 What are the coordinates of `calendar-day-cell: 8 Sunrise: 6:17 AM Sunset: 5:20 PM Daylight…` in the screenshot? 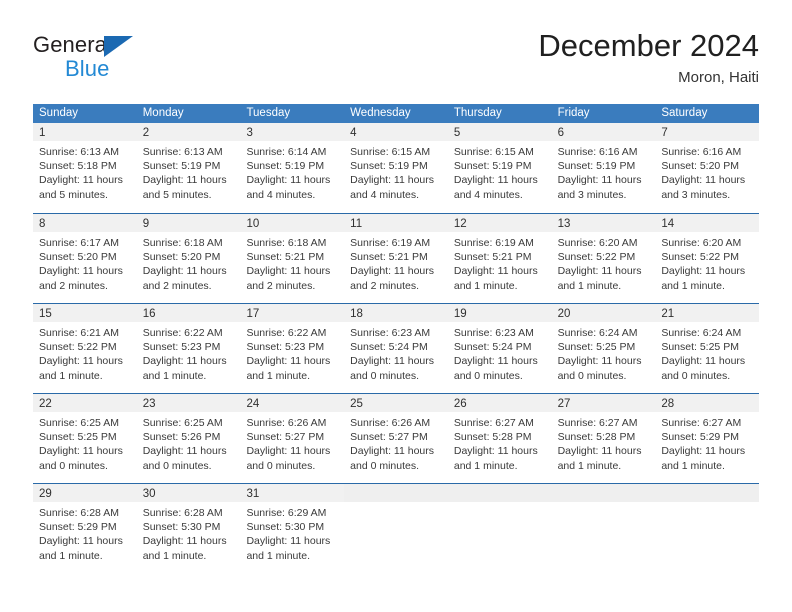 It's located at (85, 258).